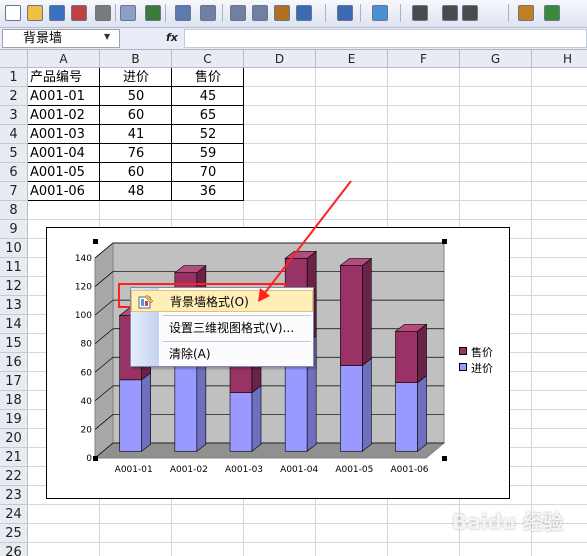 Image resolution: width=587 pixels, height=556 pixels. What do you see at coordinates (304, 13) in the screenshot?
I see `undo-icon` at bounding box center [304, 13].